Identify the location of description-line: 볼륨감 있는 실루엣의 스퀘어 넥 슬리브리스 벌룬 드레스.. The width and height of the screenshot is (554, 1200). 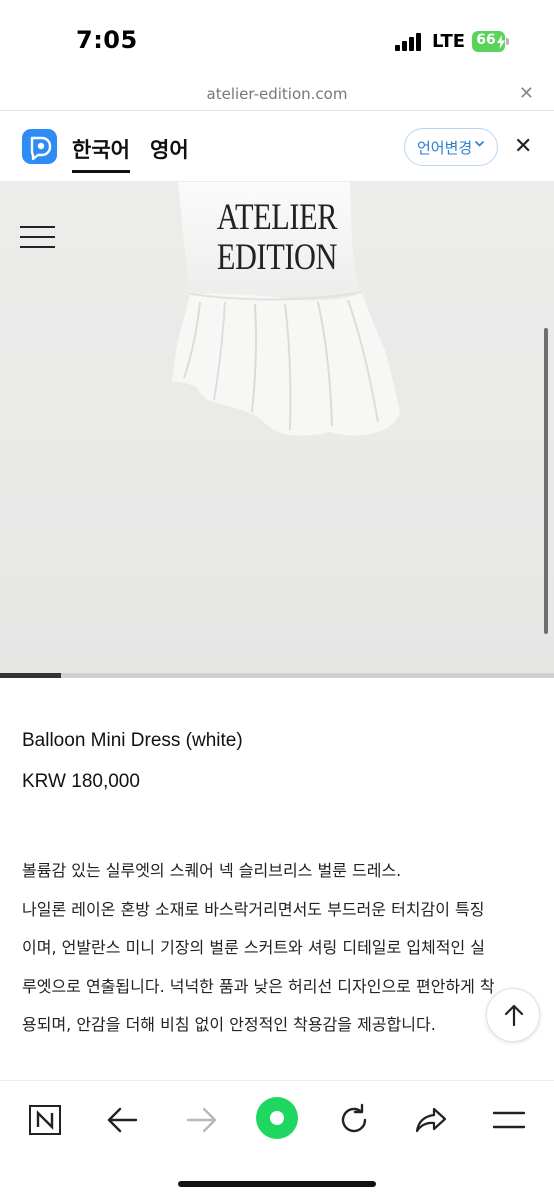
(212, 870).